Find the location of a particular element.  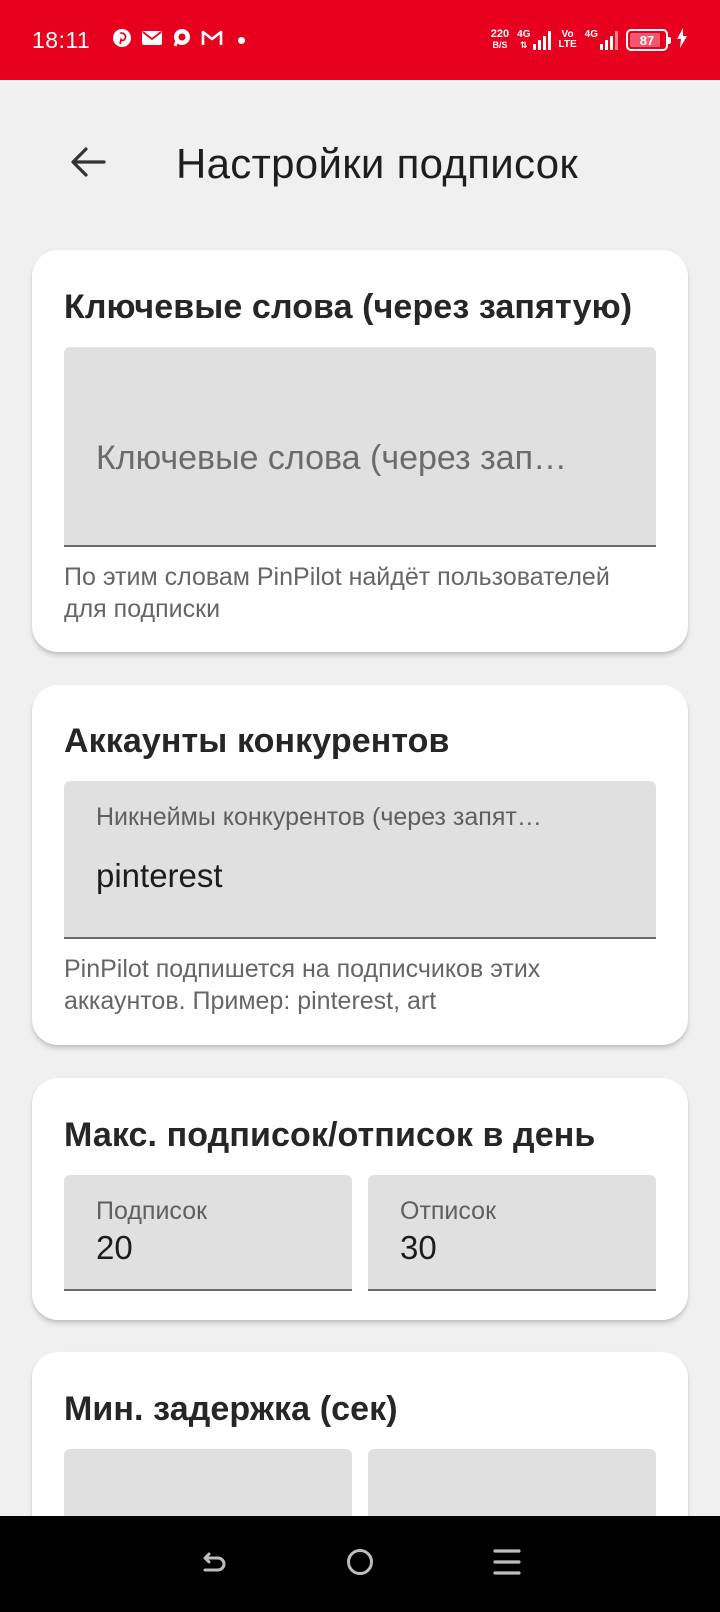

volte-bottom: LTE is located at coordinates (567, 44).